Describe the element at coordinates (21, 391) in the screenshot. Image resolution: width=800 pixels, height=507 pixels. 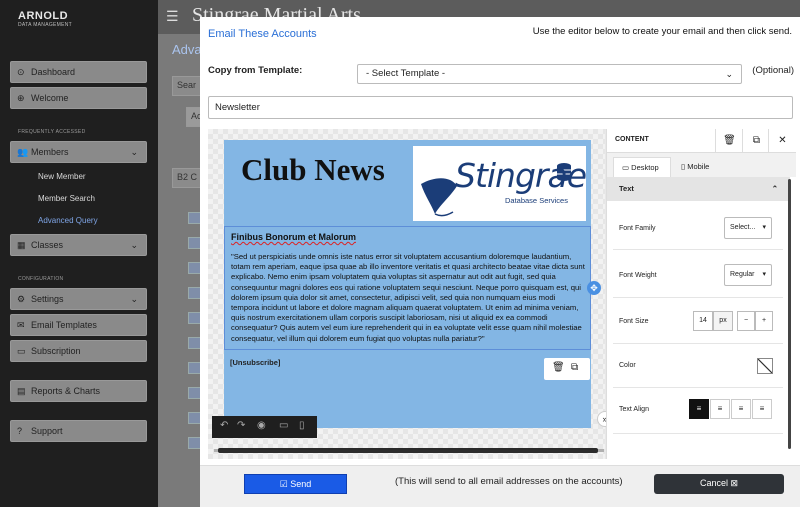
I see `chart-icon: ▤` at that location.